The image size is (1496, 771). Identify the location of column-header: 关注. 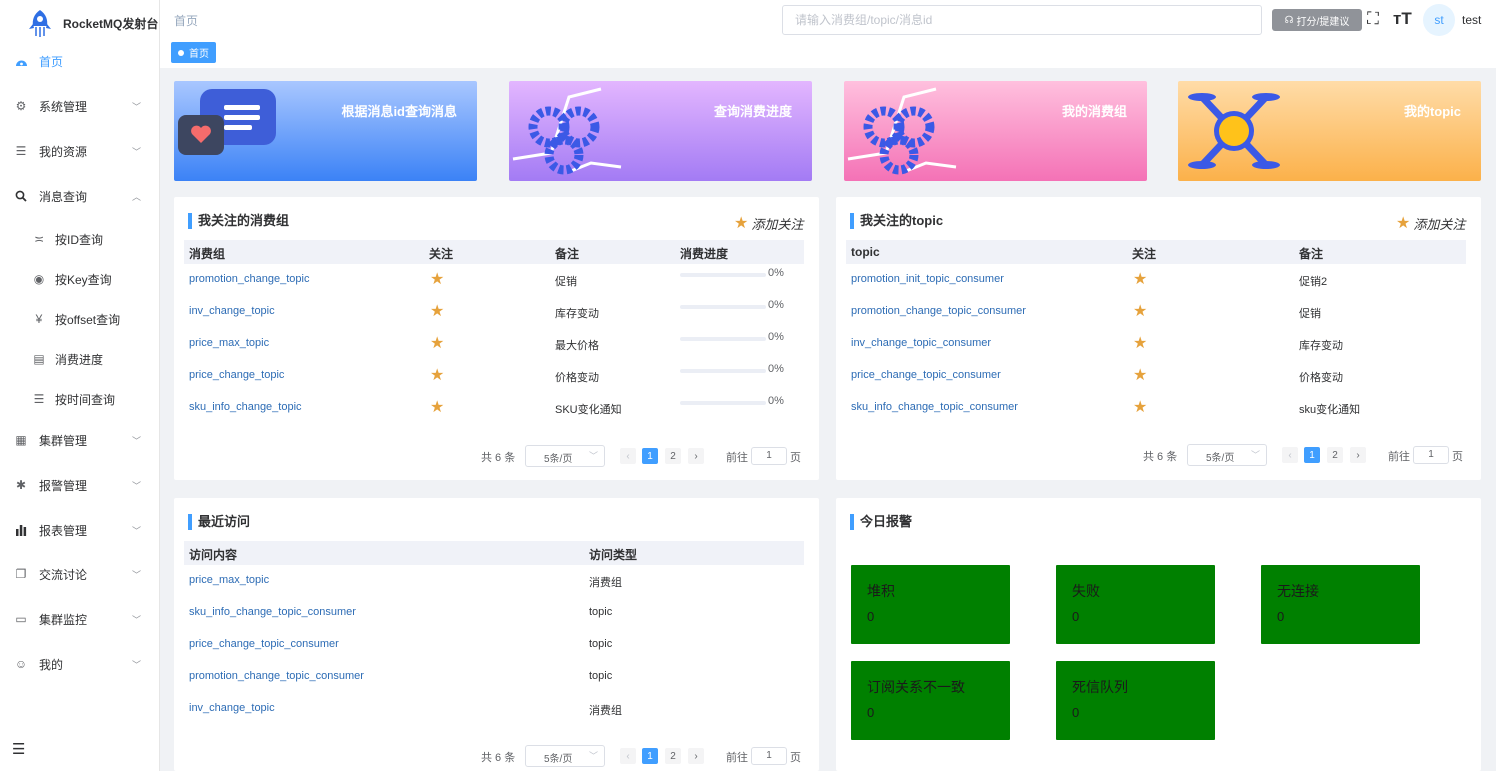
(441, 254).